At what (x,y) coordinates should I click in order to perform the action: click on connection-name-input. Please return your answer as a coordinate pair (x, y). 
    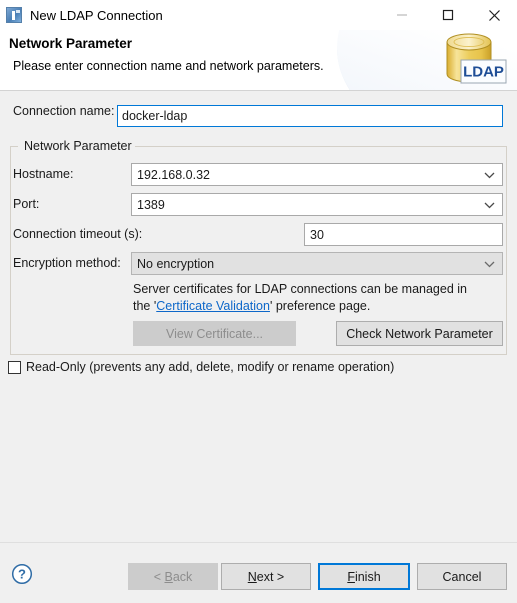
    Looking at the image, I should click on (310, 116).